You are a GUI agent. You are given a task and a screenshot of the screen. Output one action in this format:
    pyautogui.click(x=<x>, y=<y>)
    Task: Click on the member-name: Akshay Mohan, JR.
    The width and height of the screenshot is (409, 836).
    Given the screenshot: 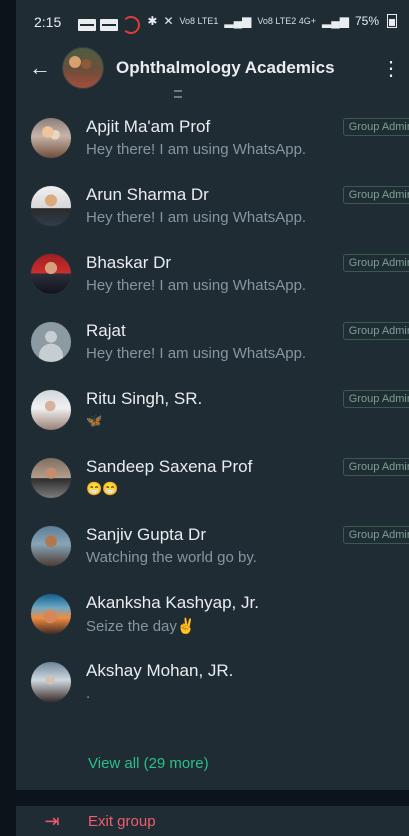 What is the action you would take?
    pyautogui.click(x=160, y=670)
    